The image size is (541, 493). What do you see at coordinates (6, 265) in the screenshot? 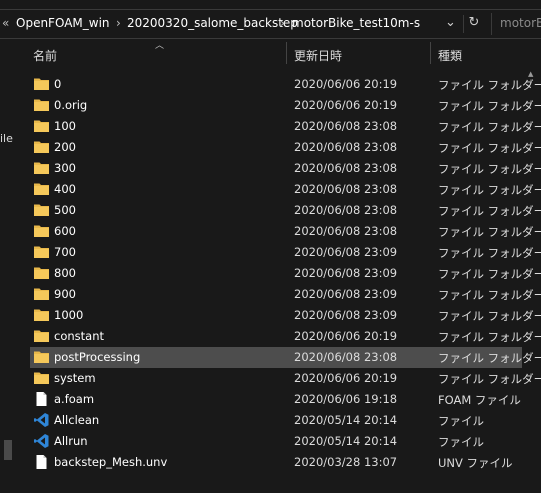
I see `navigation-pane: ile` at bounding box center [6, 265].